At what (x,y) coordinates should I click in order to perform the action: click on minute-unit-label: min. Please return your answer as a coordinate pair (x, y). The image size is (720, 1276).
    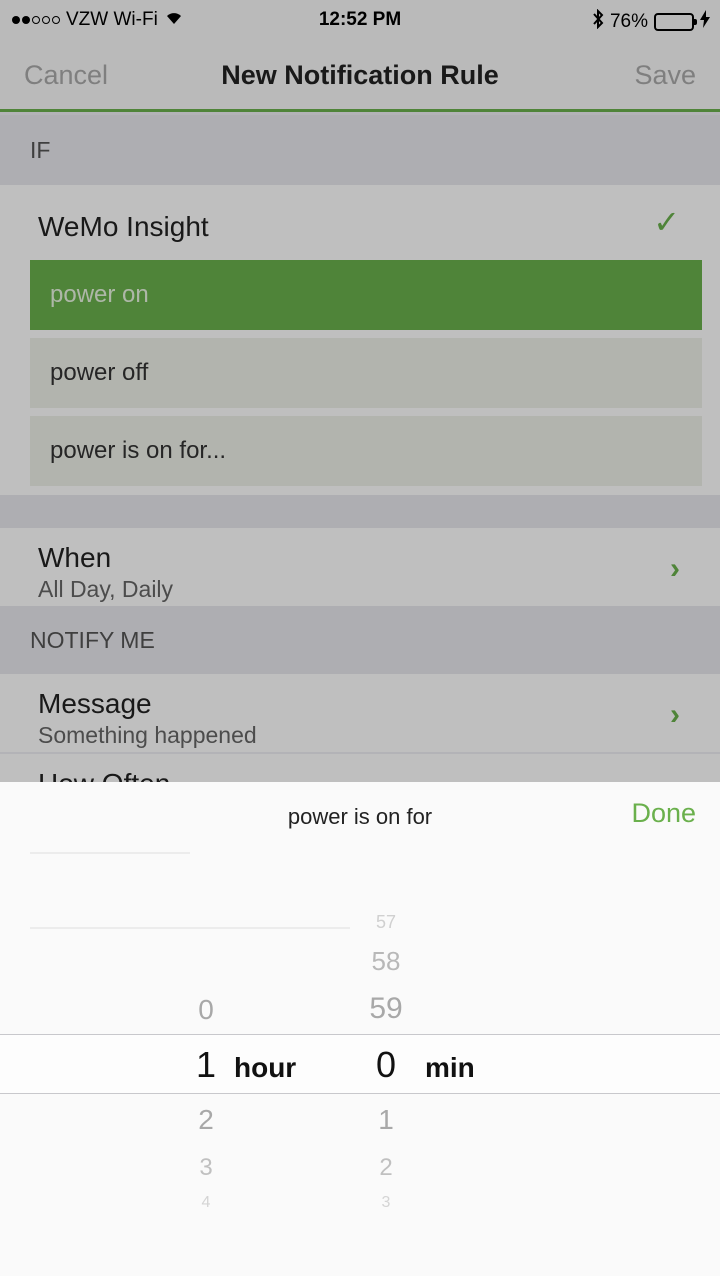
    Looking at the image, I should click on (450, 1067).